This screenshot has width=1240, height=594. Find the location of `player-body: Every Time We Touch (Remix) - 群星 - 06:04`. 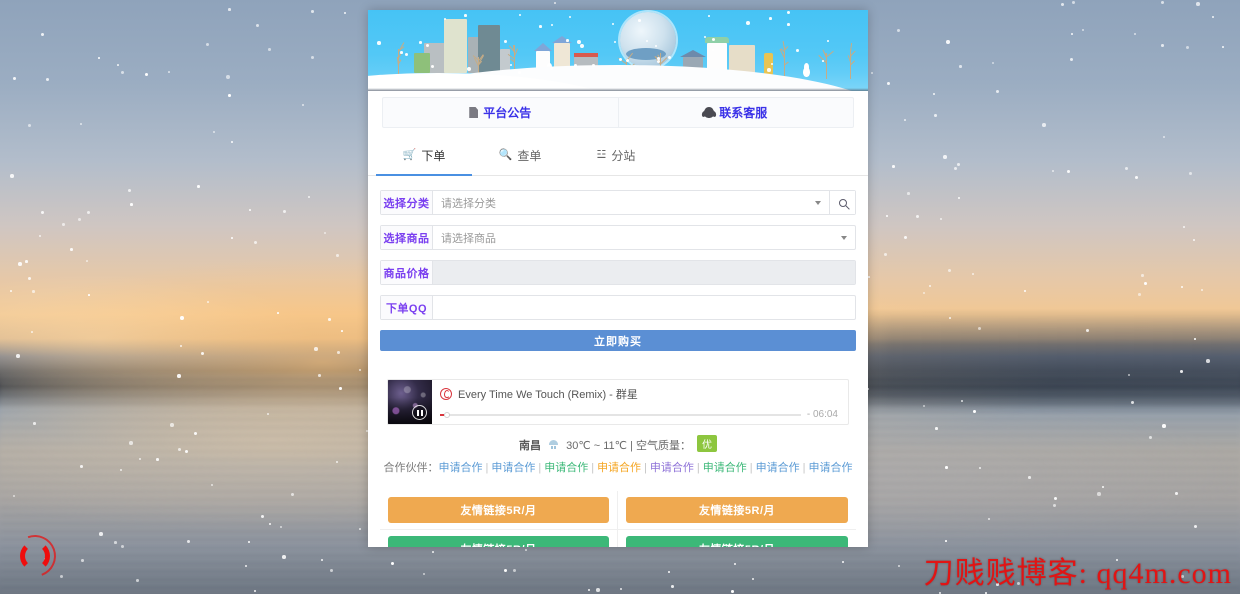

player-body: Every Time We Touch (Remix) - 群星 - 06:04 is located at coordinates (640, 402).